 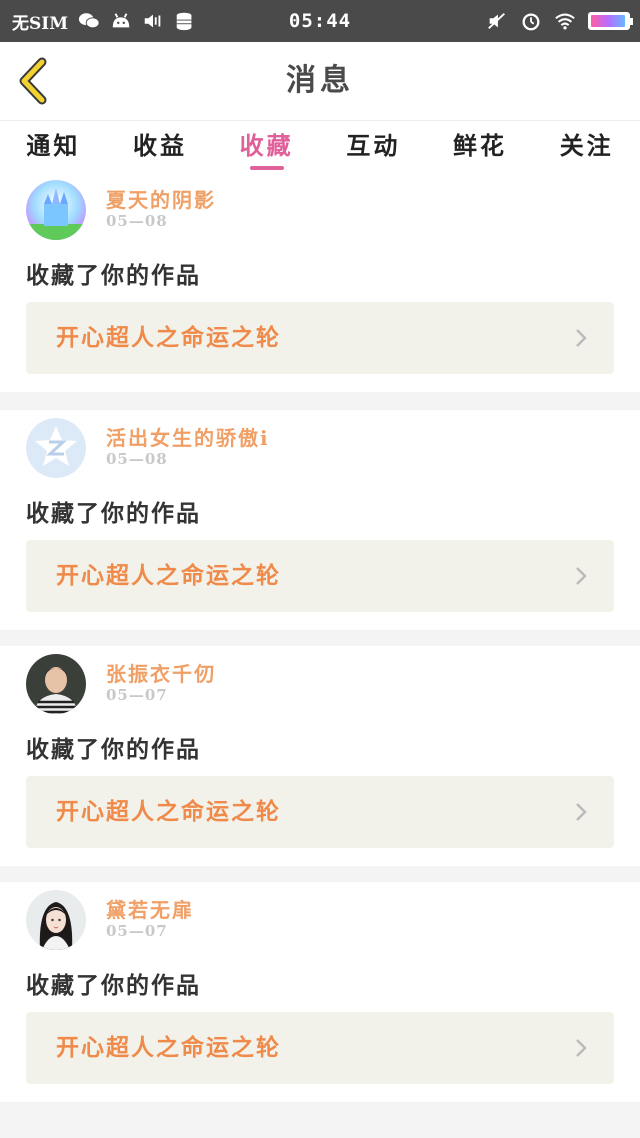 What do you see at coordinates (56, 448) in the screenshot?
I see `avatar-default` at bounding box center [56, 448].